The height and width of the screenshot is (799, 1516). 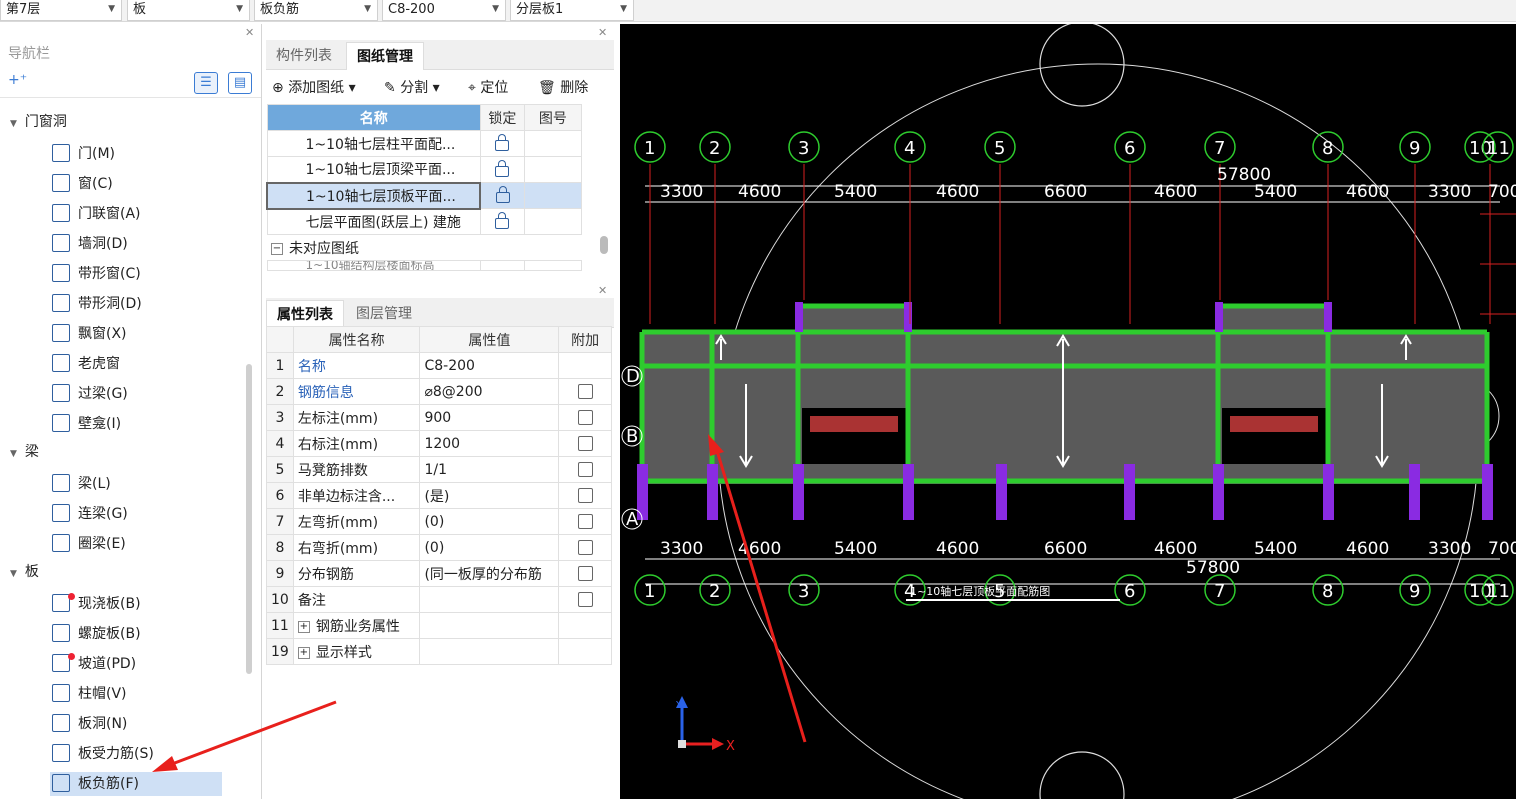 I want to click on unmatched-group: − 未对应图纸, so click(x=424, y=248).